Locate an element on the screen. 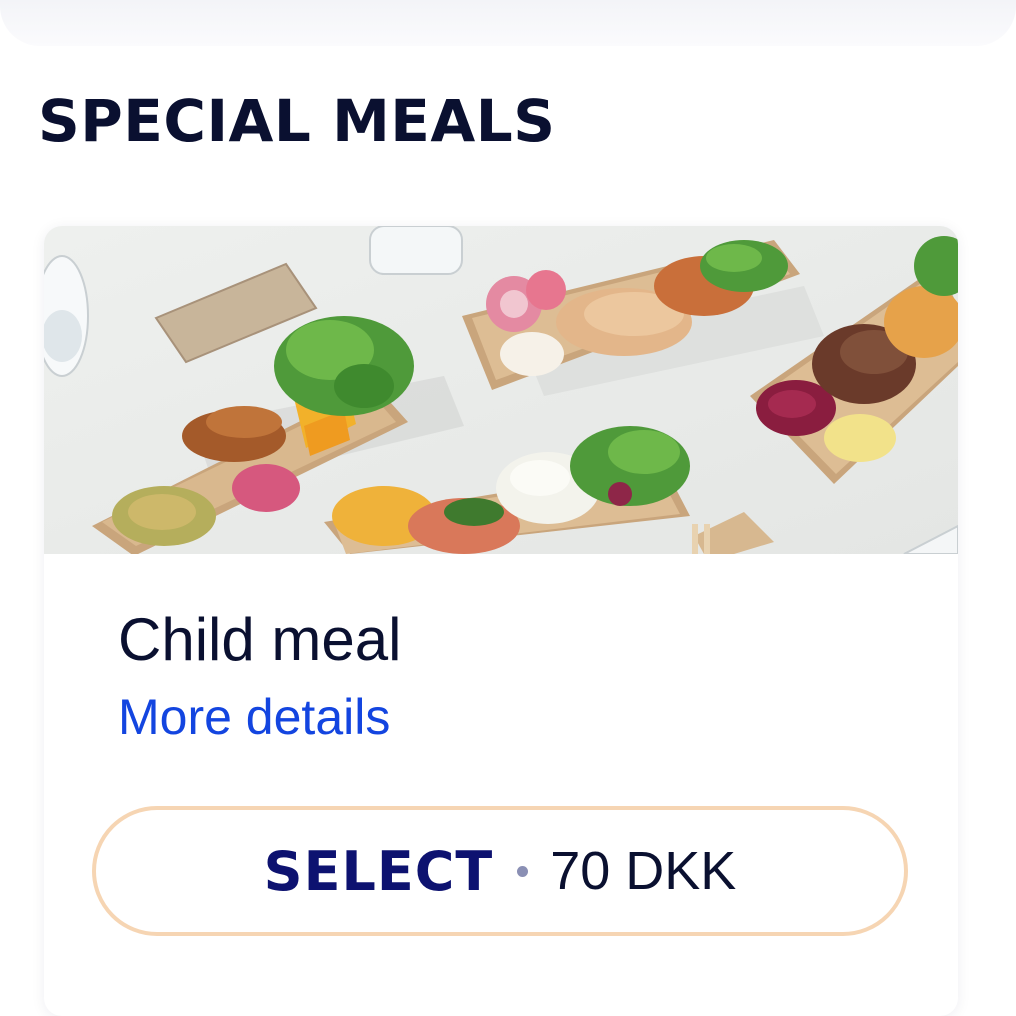  meal-price: 70 DKK is located at coordinates (643, 871).